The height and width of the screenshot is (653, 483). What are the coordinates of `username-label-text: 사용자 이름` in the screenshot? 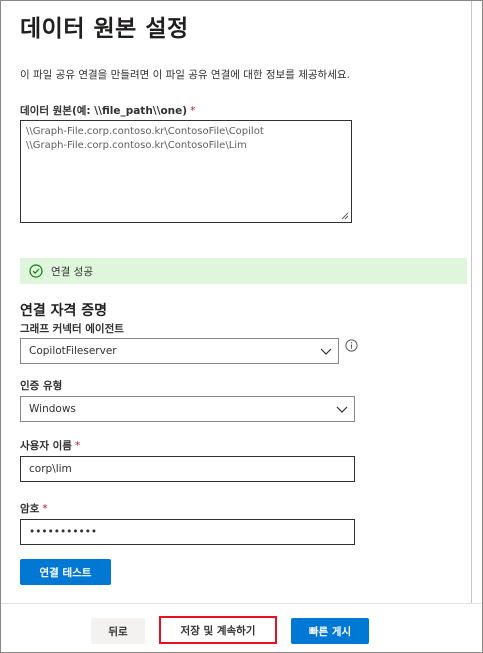 It's located at (46, 446).